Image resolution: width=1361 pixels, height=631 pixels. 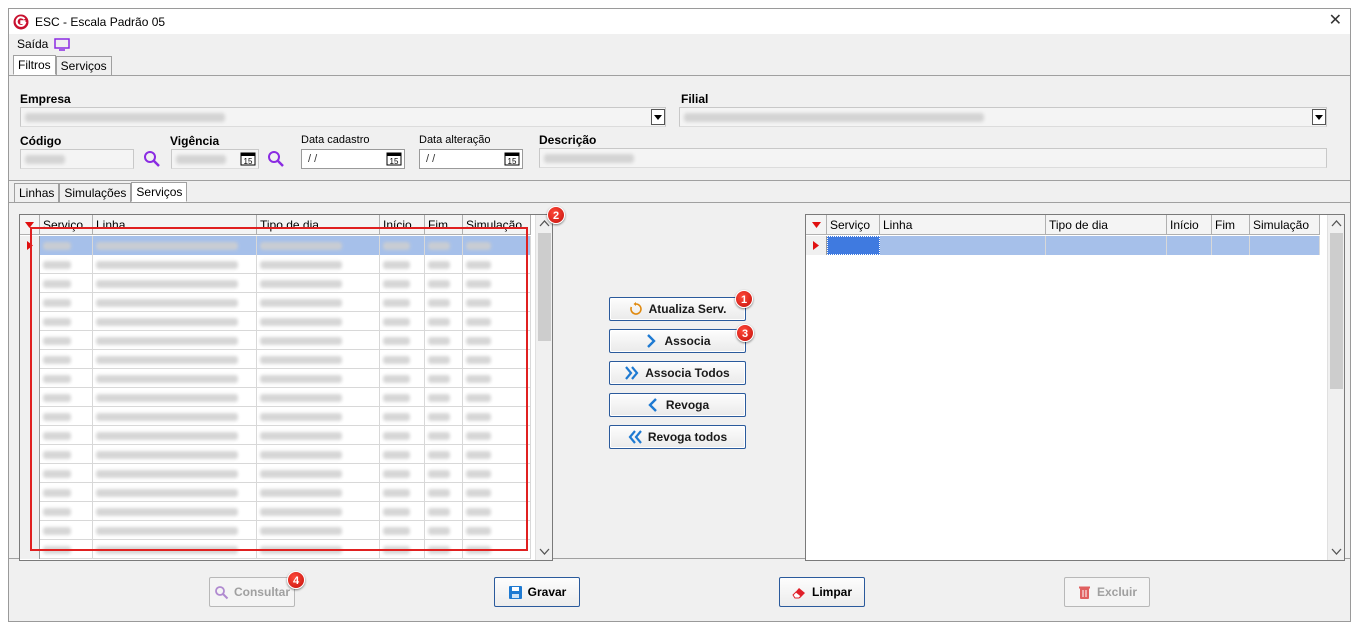 I want to click on current-row-arrow-icon, so click(x=816, y=245).